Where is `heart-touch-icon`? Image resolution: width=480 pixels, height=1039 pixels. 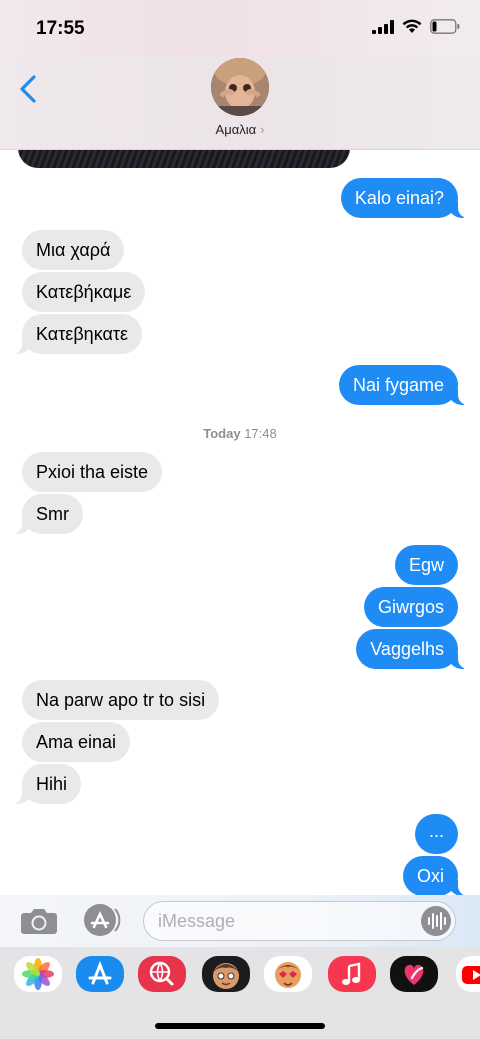
heart-touch-icon is located at coordinates (414, 974).